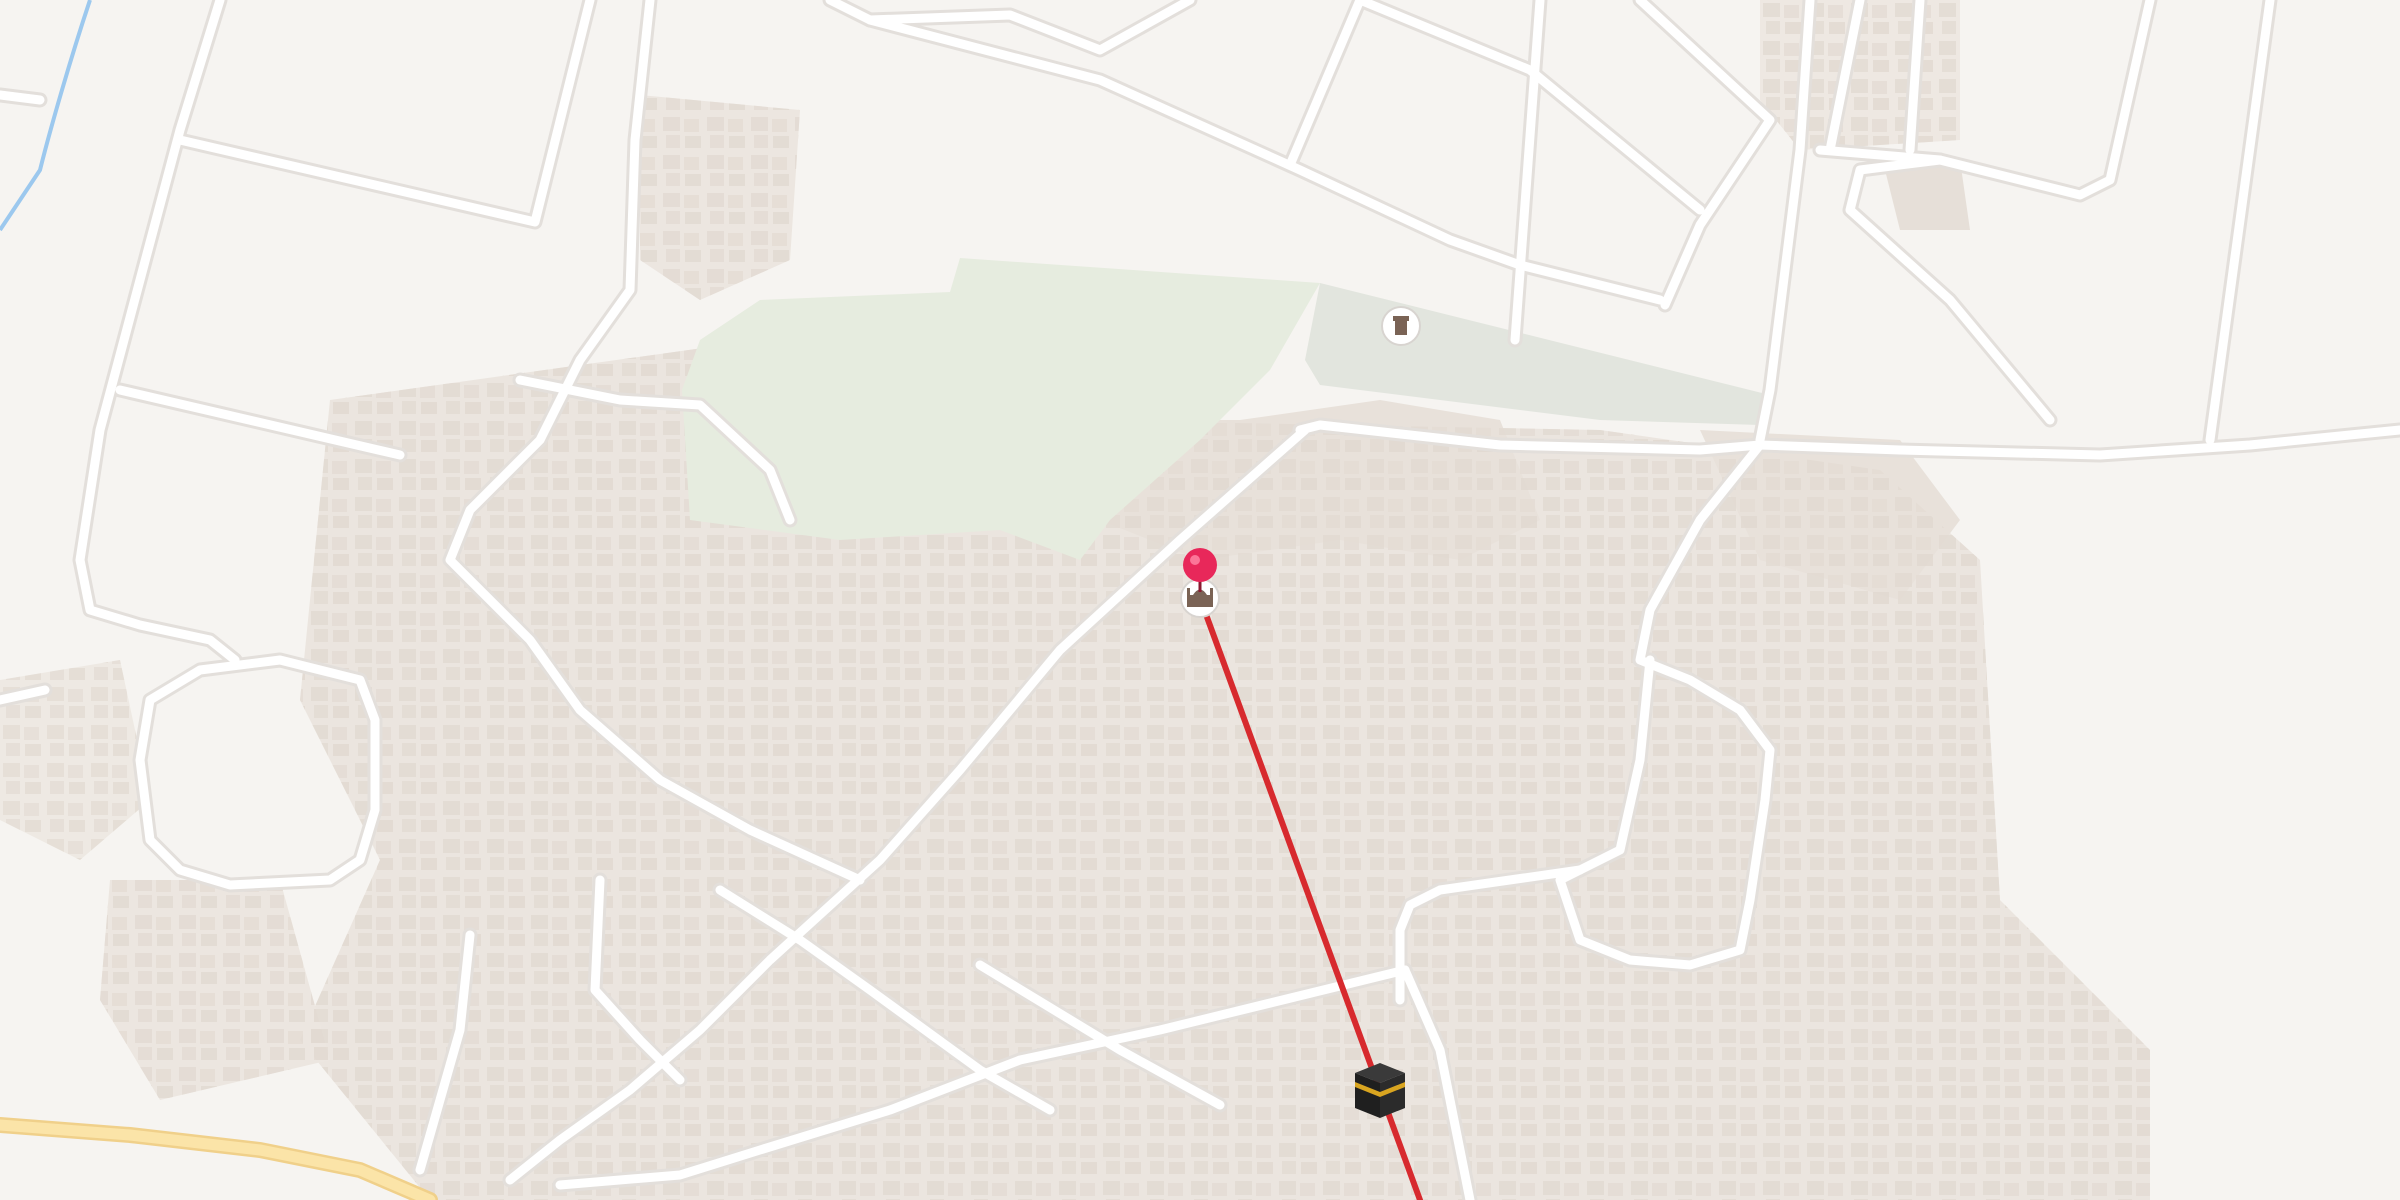 The image size is (2400, 1200). I want to click on kaaba-icon, so click(1380, 1090).